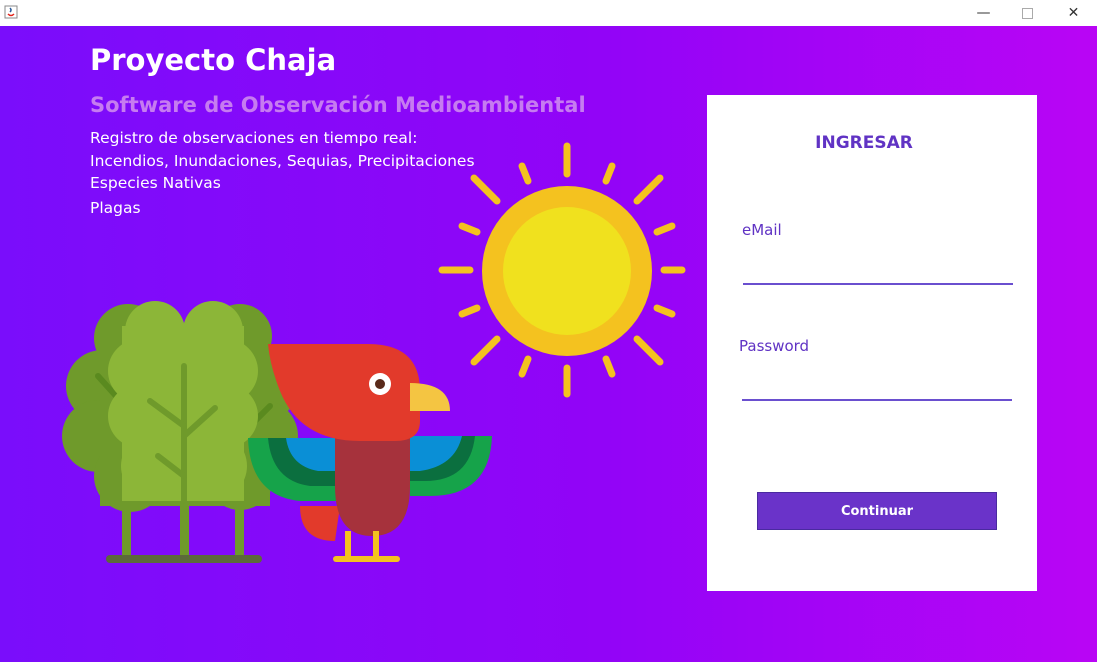 The width and height of the screenshot is (1097, 662). What do you see at coordinates (877, 511) in the screenshot?
I see `continue-button: Continuar` at bounding box center [877, 511].